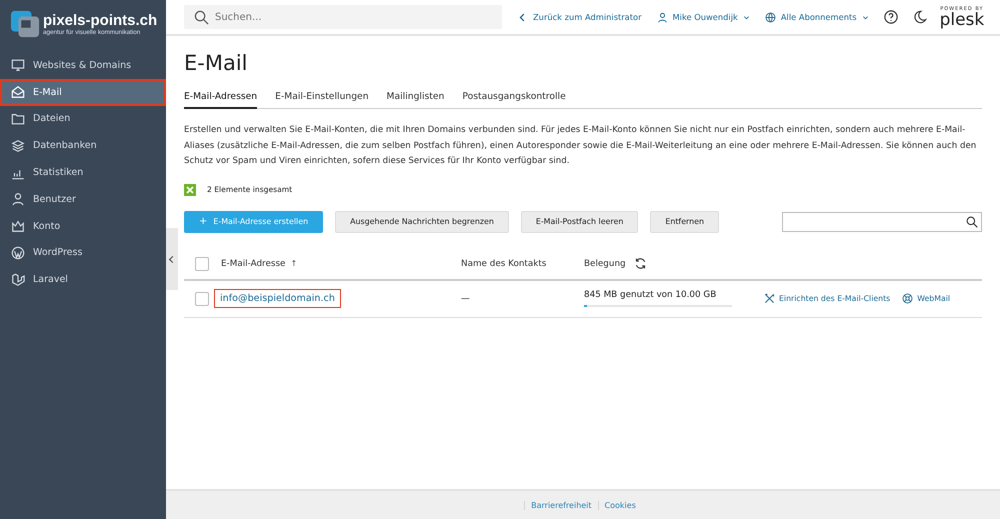  What do you see at coordinates (962, 20) in the screenshot?
I see `plesk-logo: plesk` at bounding box center [962, 20].